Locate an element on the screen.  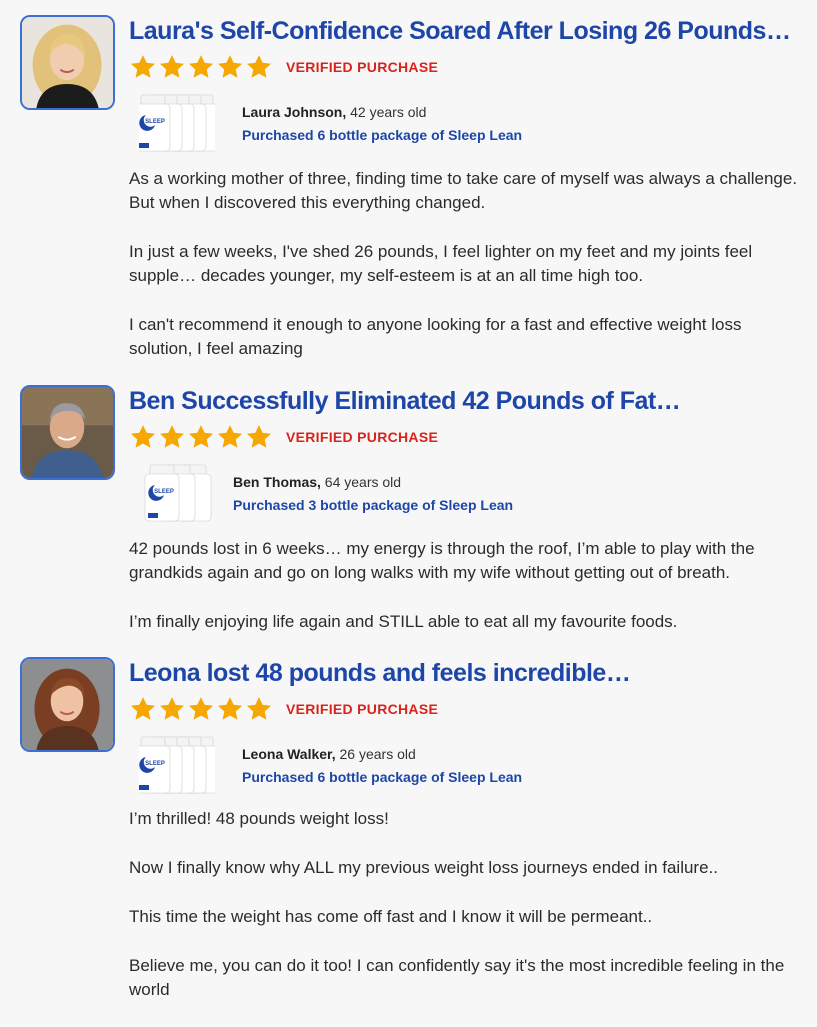
buyer-age: 26 years old is located at coordinates (375, 754).